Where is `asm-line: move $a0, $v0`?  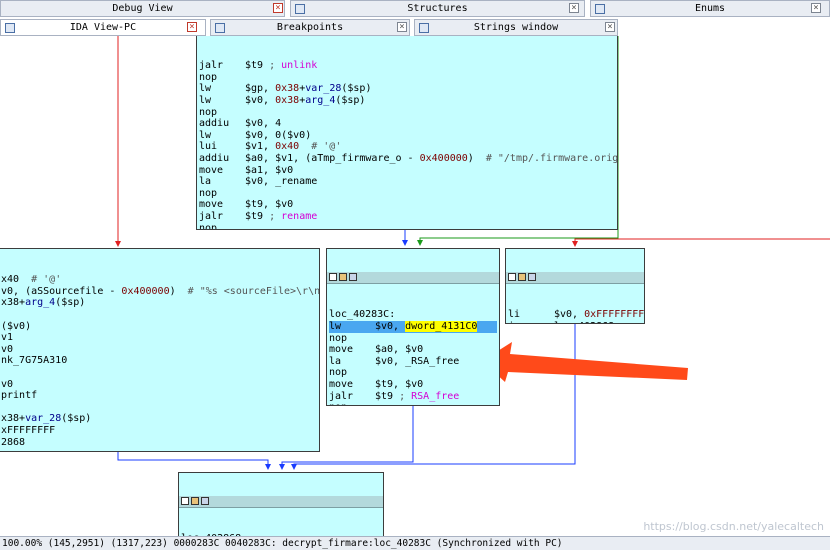 asm-line: move $a0, $v0 is located at coordinates (413, 350).